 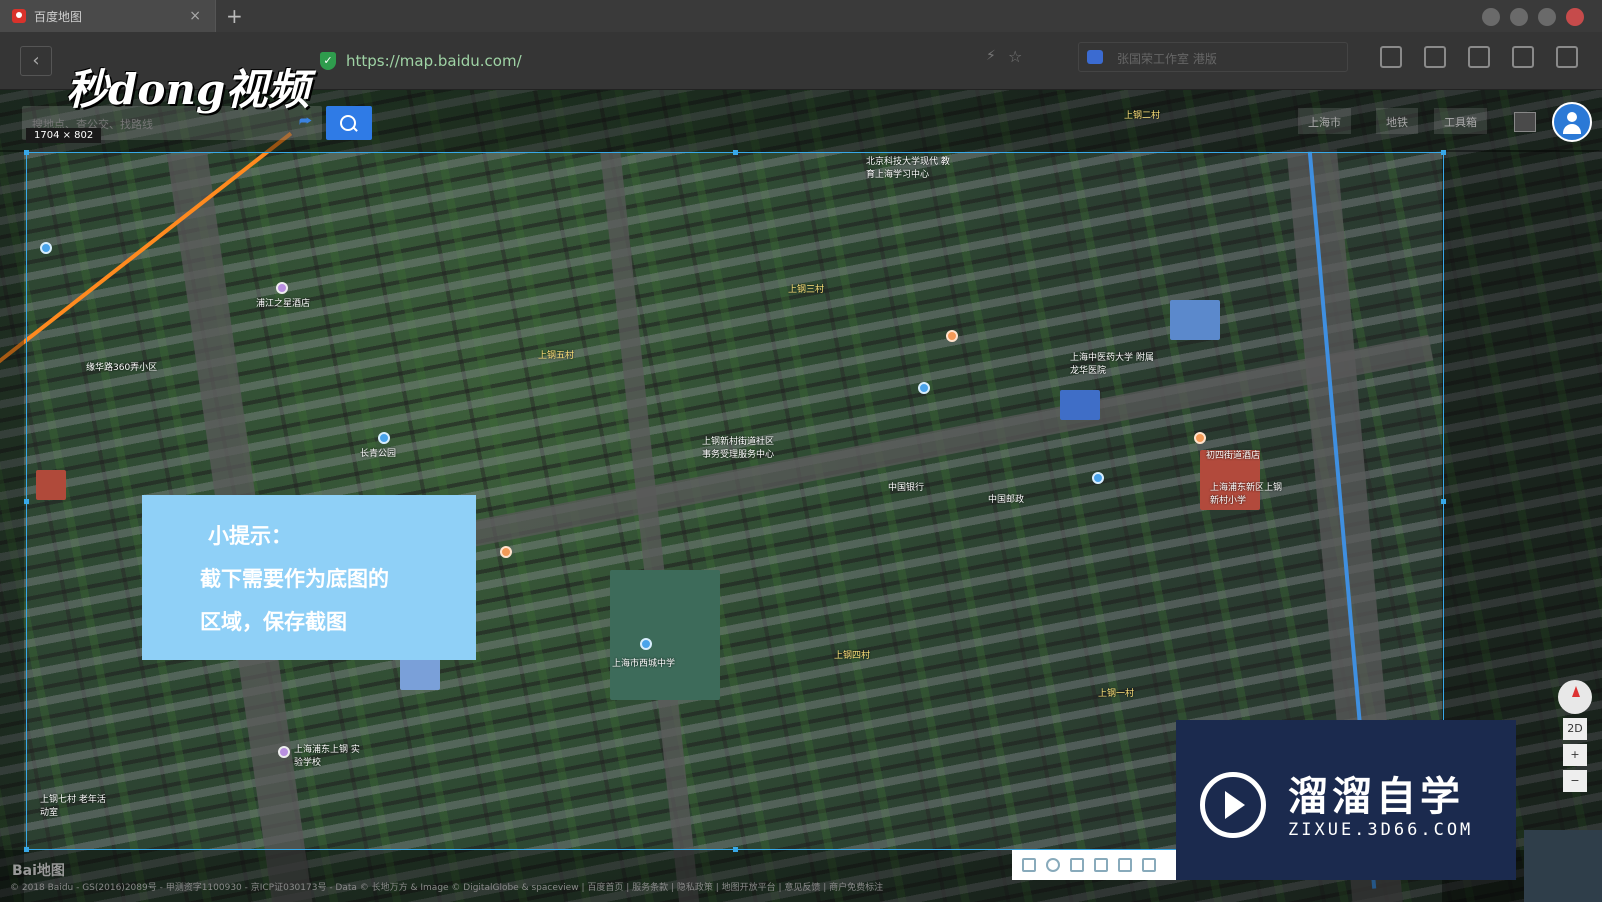 I want to click on tip-line-2: 区域，保存截图, so click(x=273, y=622).